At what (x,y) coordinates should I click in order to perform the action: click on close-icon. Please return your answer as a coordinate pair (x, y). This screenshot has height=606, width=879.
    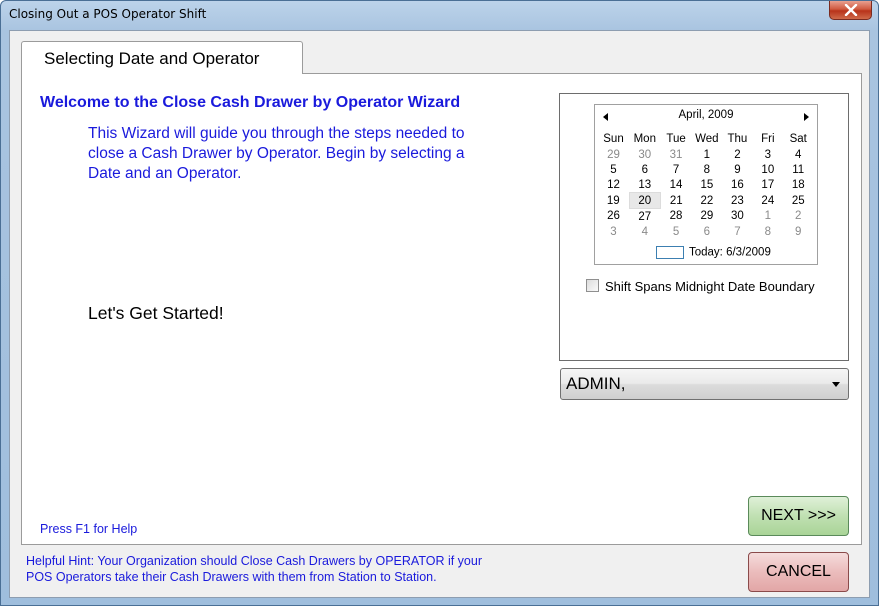
    Looking at the image, I should click on (851, 10).